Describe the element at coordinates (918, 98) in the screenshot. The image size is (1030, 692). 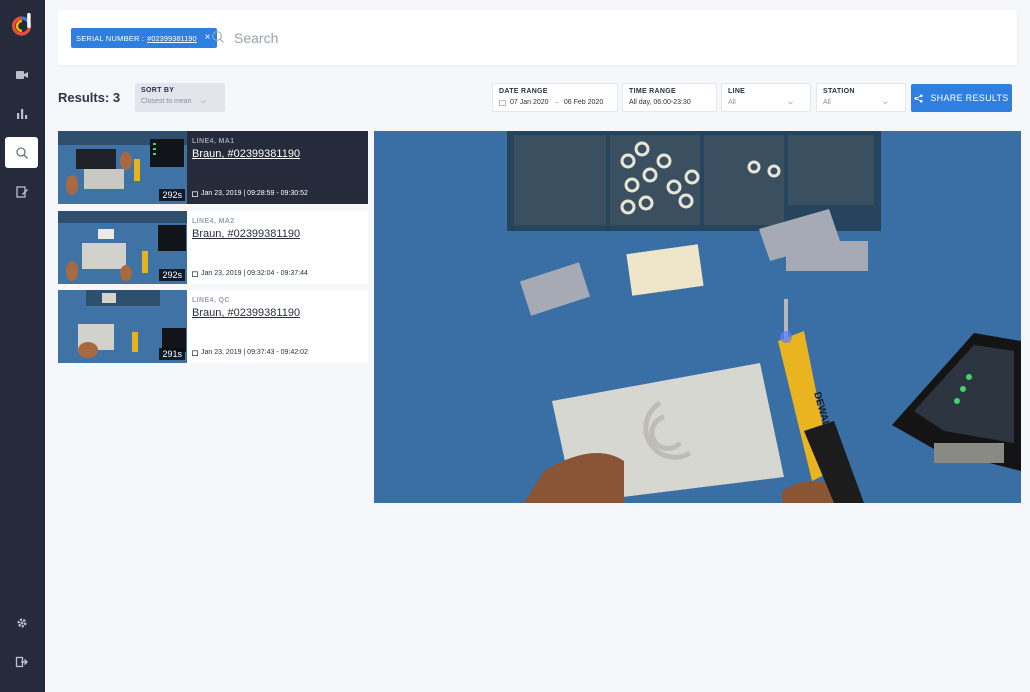
I see `share-icon` at that location.